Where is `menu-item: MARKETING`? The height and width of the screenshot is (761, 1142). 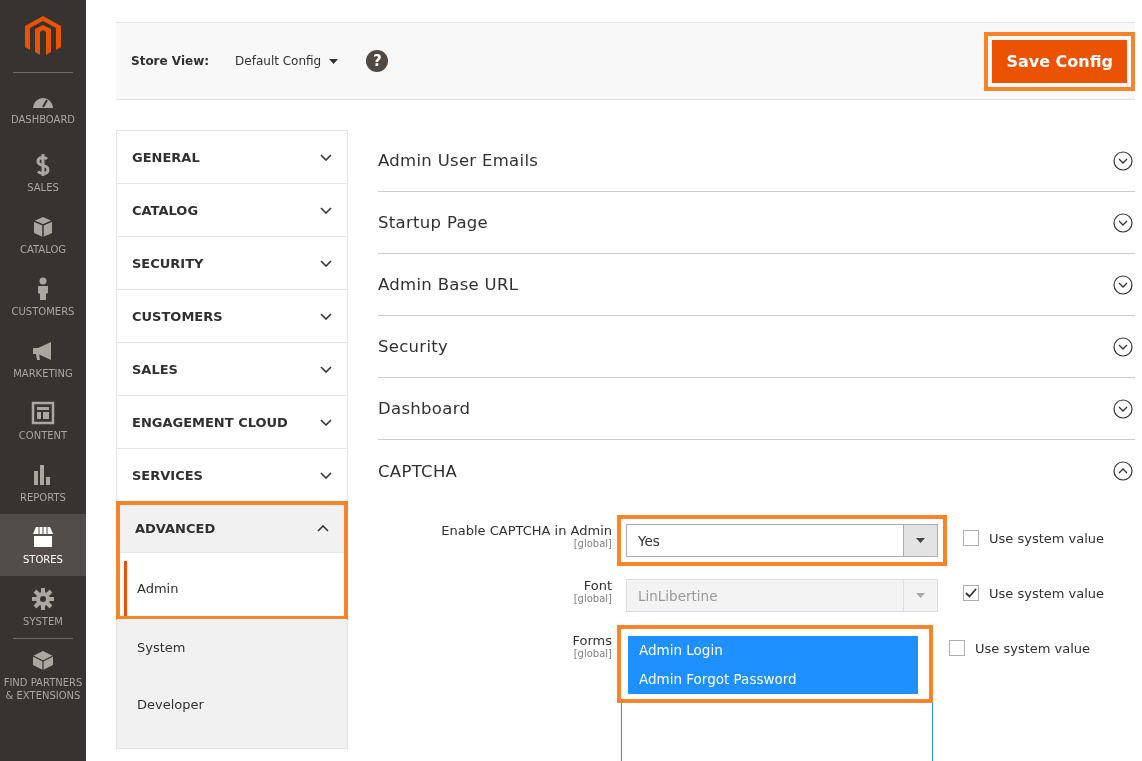 menu-item: MARKETING is located at coordinates (43, 359).